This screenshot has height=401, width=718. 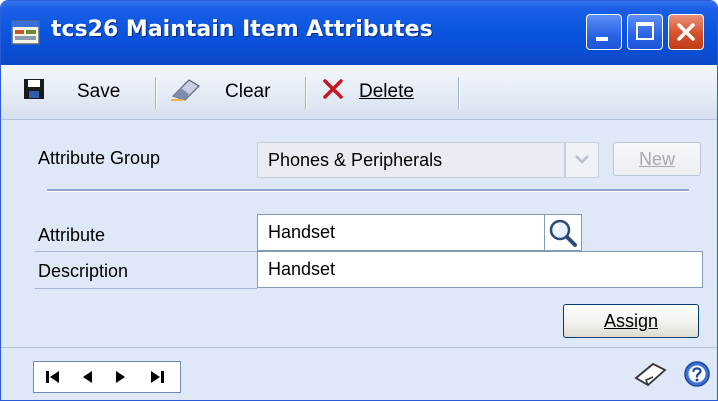 I want to click on assign-button-label: Assign, so click(x=631, y=321).